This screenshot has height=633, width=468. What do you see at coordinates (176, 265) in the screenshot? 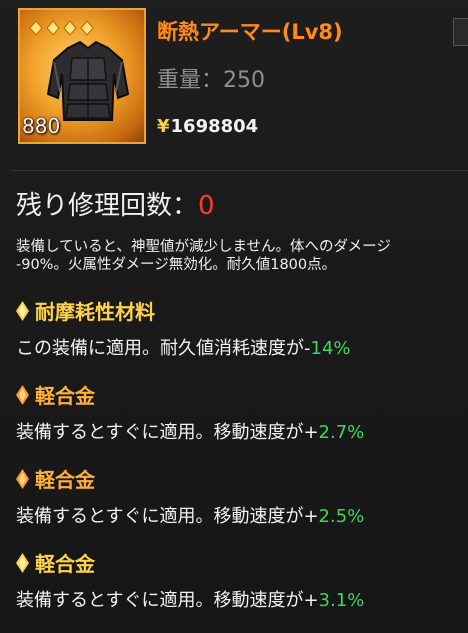
I see `description-line: -90%。火属性ダメージ無効化。耐久値1800点。` at bounding box center [176, 265].